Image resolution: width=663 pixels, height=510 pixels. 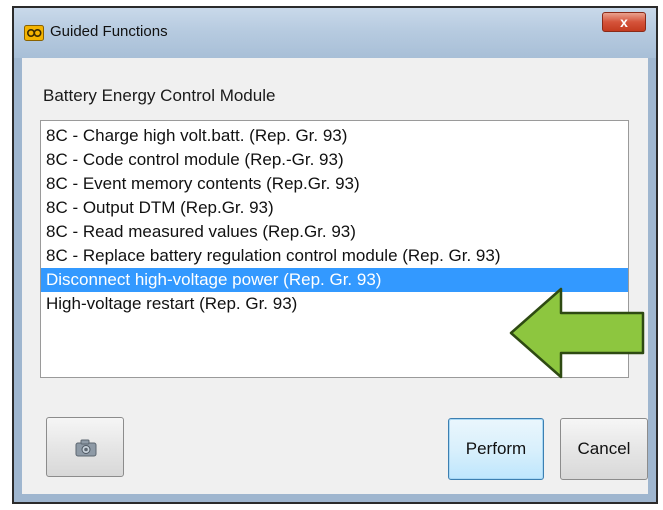 What do you see at coordinates (496, 449) in the screenshot?
I see `perform-button: Perform` at bounding box center [496, 449].